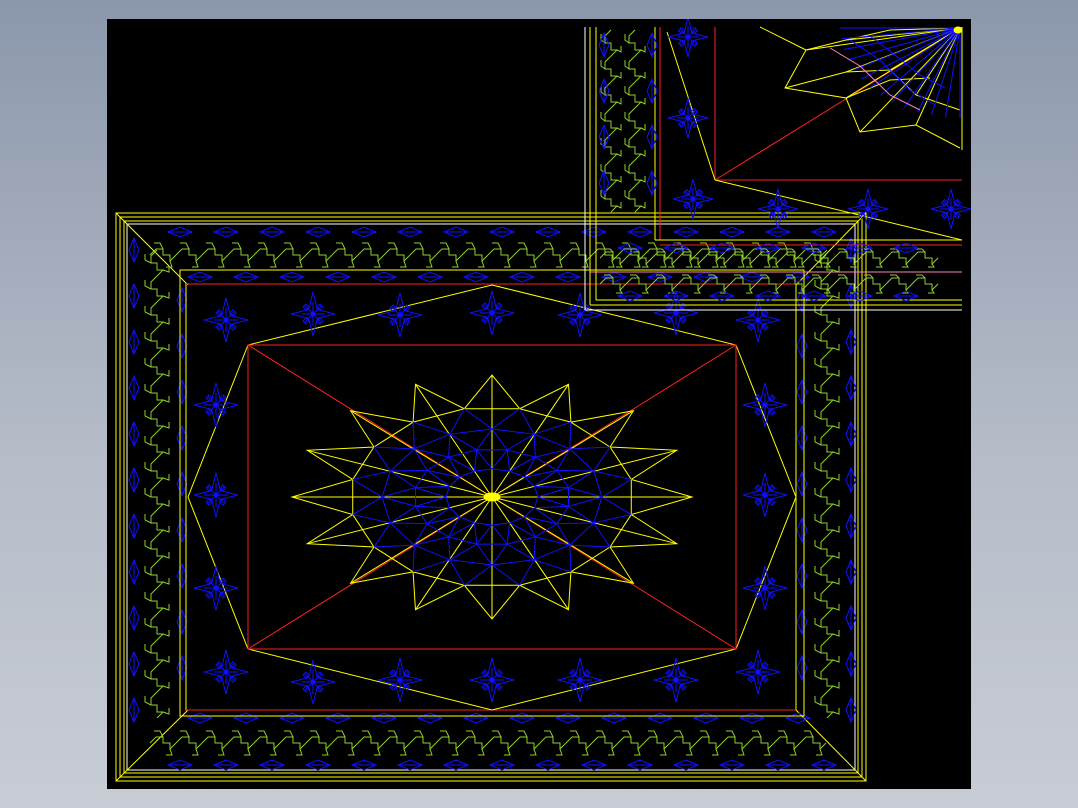 The width and height of the screenshot is (1078, 808). What do you see at coordinates (620, 531) in the screenshot?
I see `rosette-petal-base` at bounding box center [620, 531].